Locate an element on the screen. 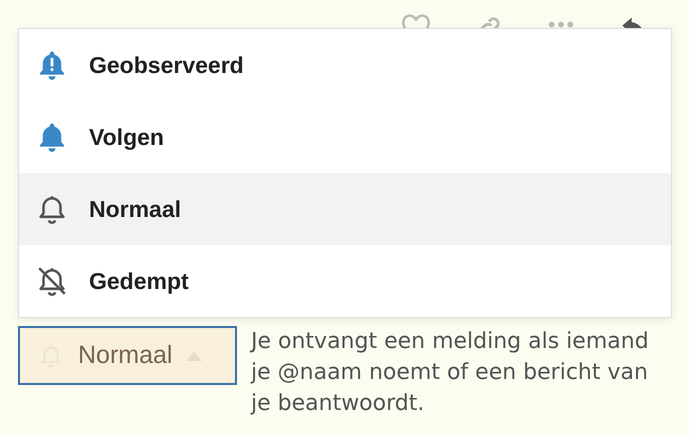  notification-dropdown: Normaal is located at coordinates (127, 355).